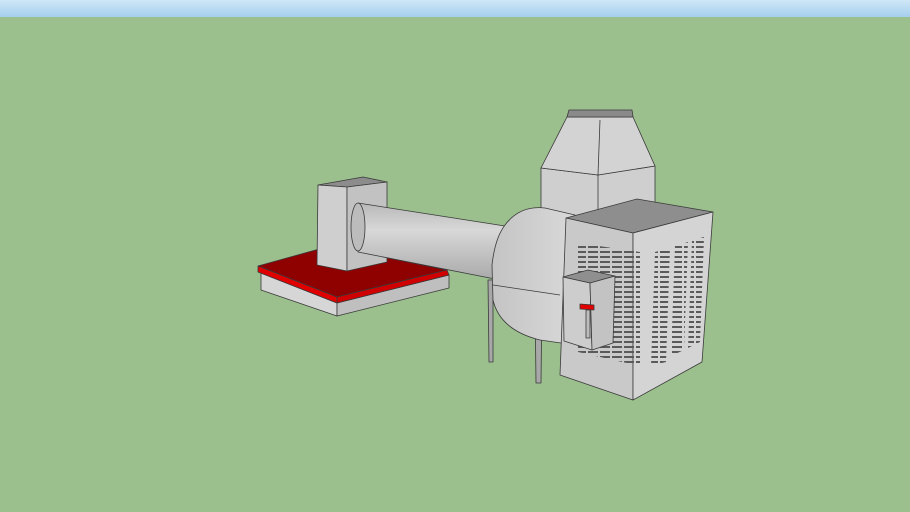 This screenshot has height=512, width=910. What do you see at coordinates (600, 113) in the screenshot?
I see `hood-top-opening` at bounding box center [600, 113].